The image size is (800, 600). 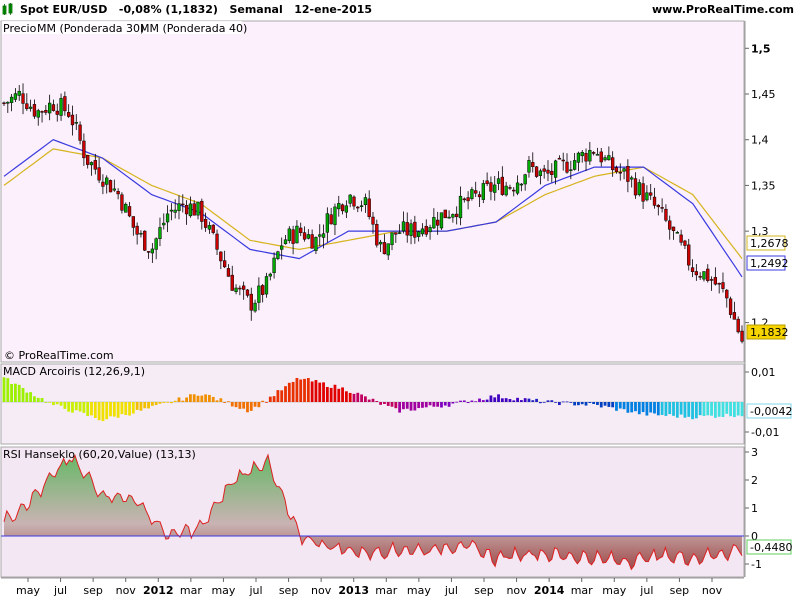 What do you see at coordinates (193, 28) in the screenshot?
I see `legend-ma40: MM (Ponderada 40)` at bounding box center [193, 28].